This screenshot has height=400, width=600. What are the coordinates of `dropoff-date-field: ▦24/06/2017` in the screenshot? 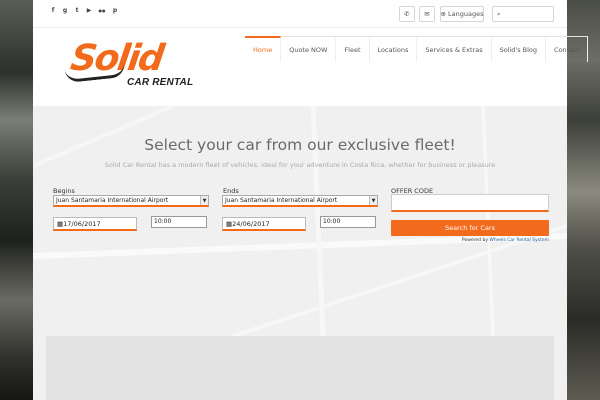 It's located at (264, 224).